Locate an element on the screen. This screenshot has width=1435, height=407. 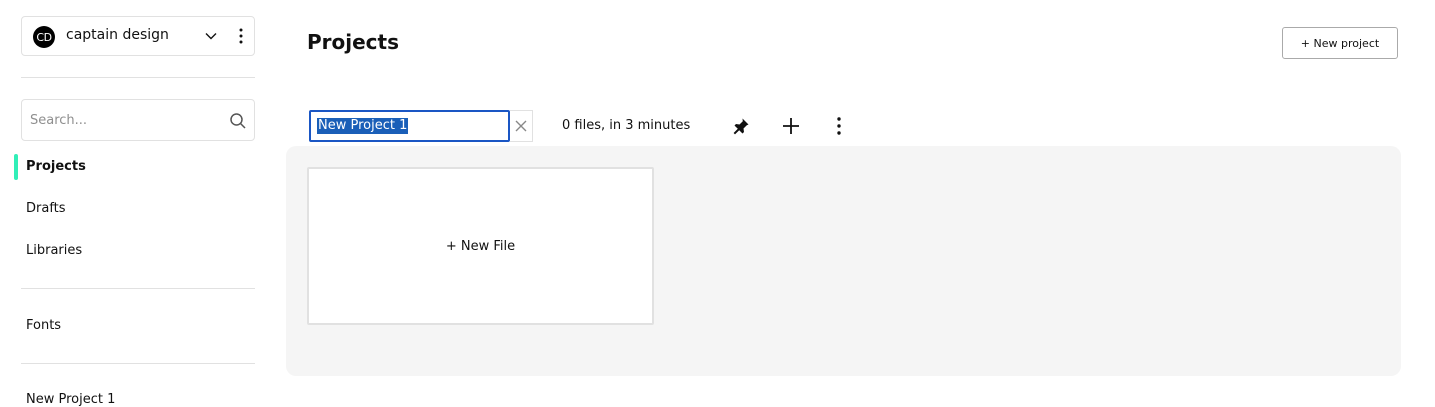
team-name: captain design is located at coordinates (117, 35).